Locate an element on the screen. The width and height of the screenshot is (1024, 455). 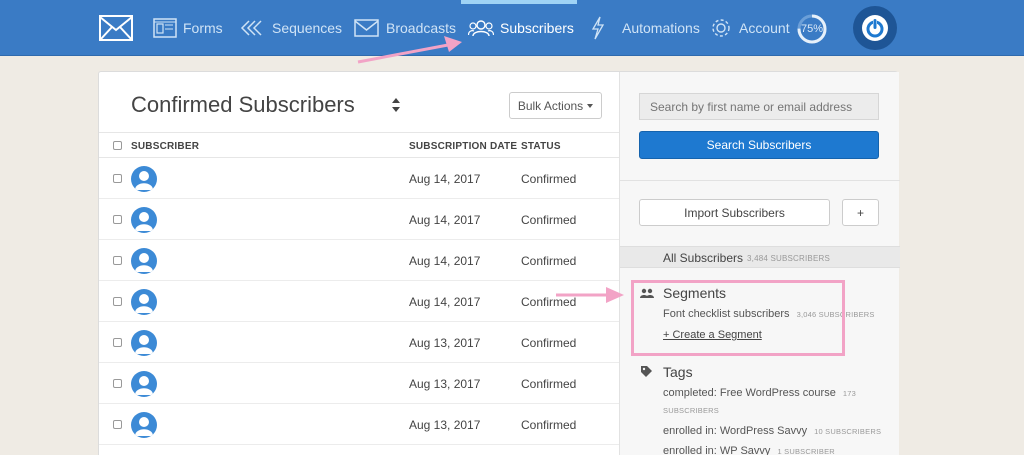
nav-sequences: Sequences is located at coordinates (291, 28).